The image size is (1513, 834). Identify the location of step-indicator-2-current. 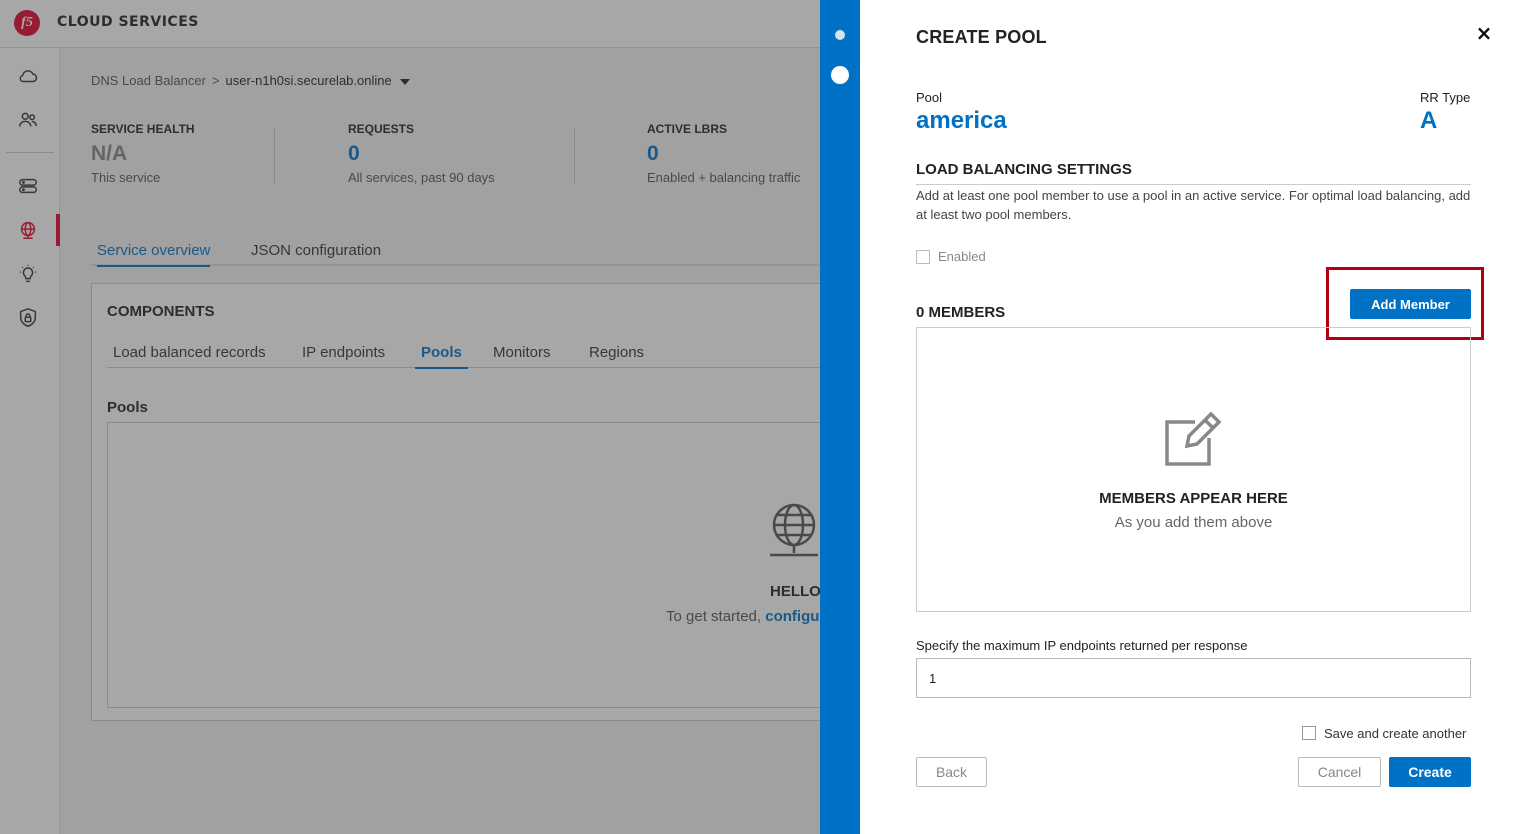
(840, 75).